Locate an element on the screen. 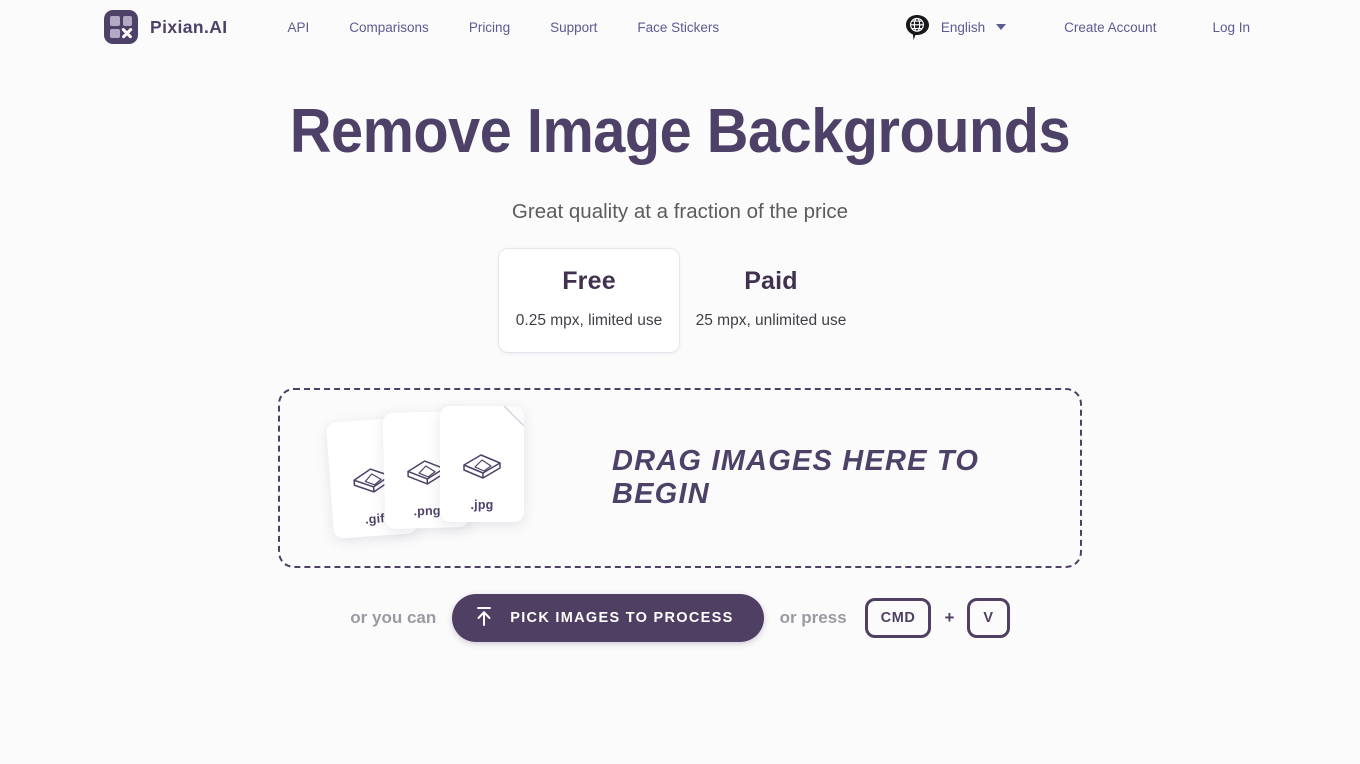 The width and height of the screenshot is (1360, 764). image-stack-icon is located at coordinates (482, 465).